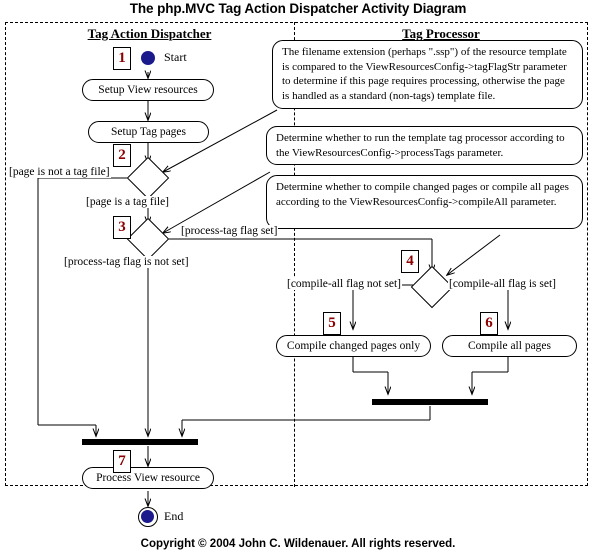  Describe the element at coordinates (489, 323) in the screenshot. I see `step-number-6: 6` at that location.